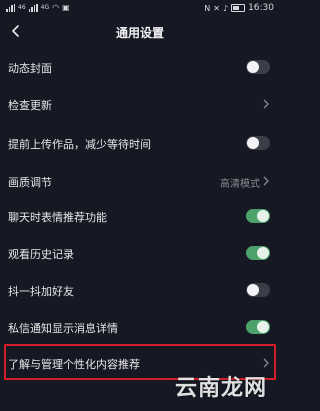  I want to click on setting-row-watch-history: 观看历史记录, so click(140, 253).